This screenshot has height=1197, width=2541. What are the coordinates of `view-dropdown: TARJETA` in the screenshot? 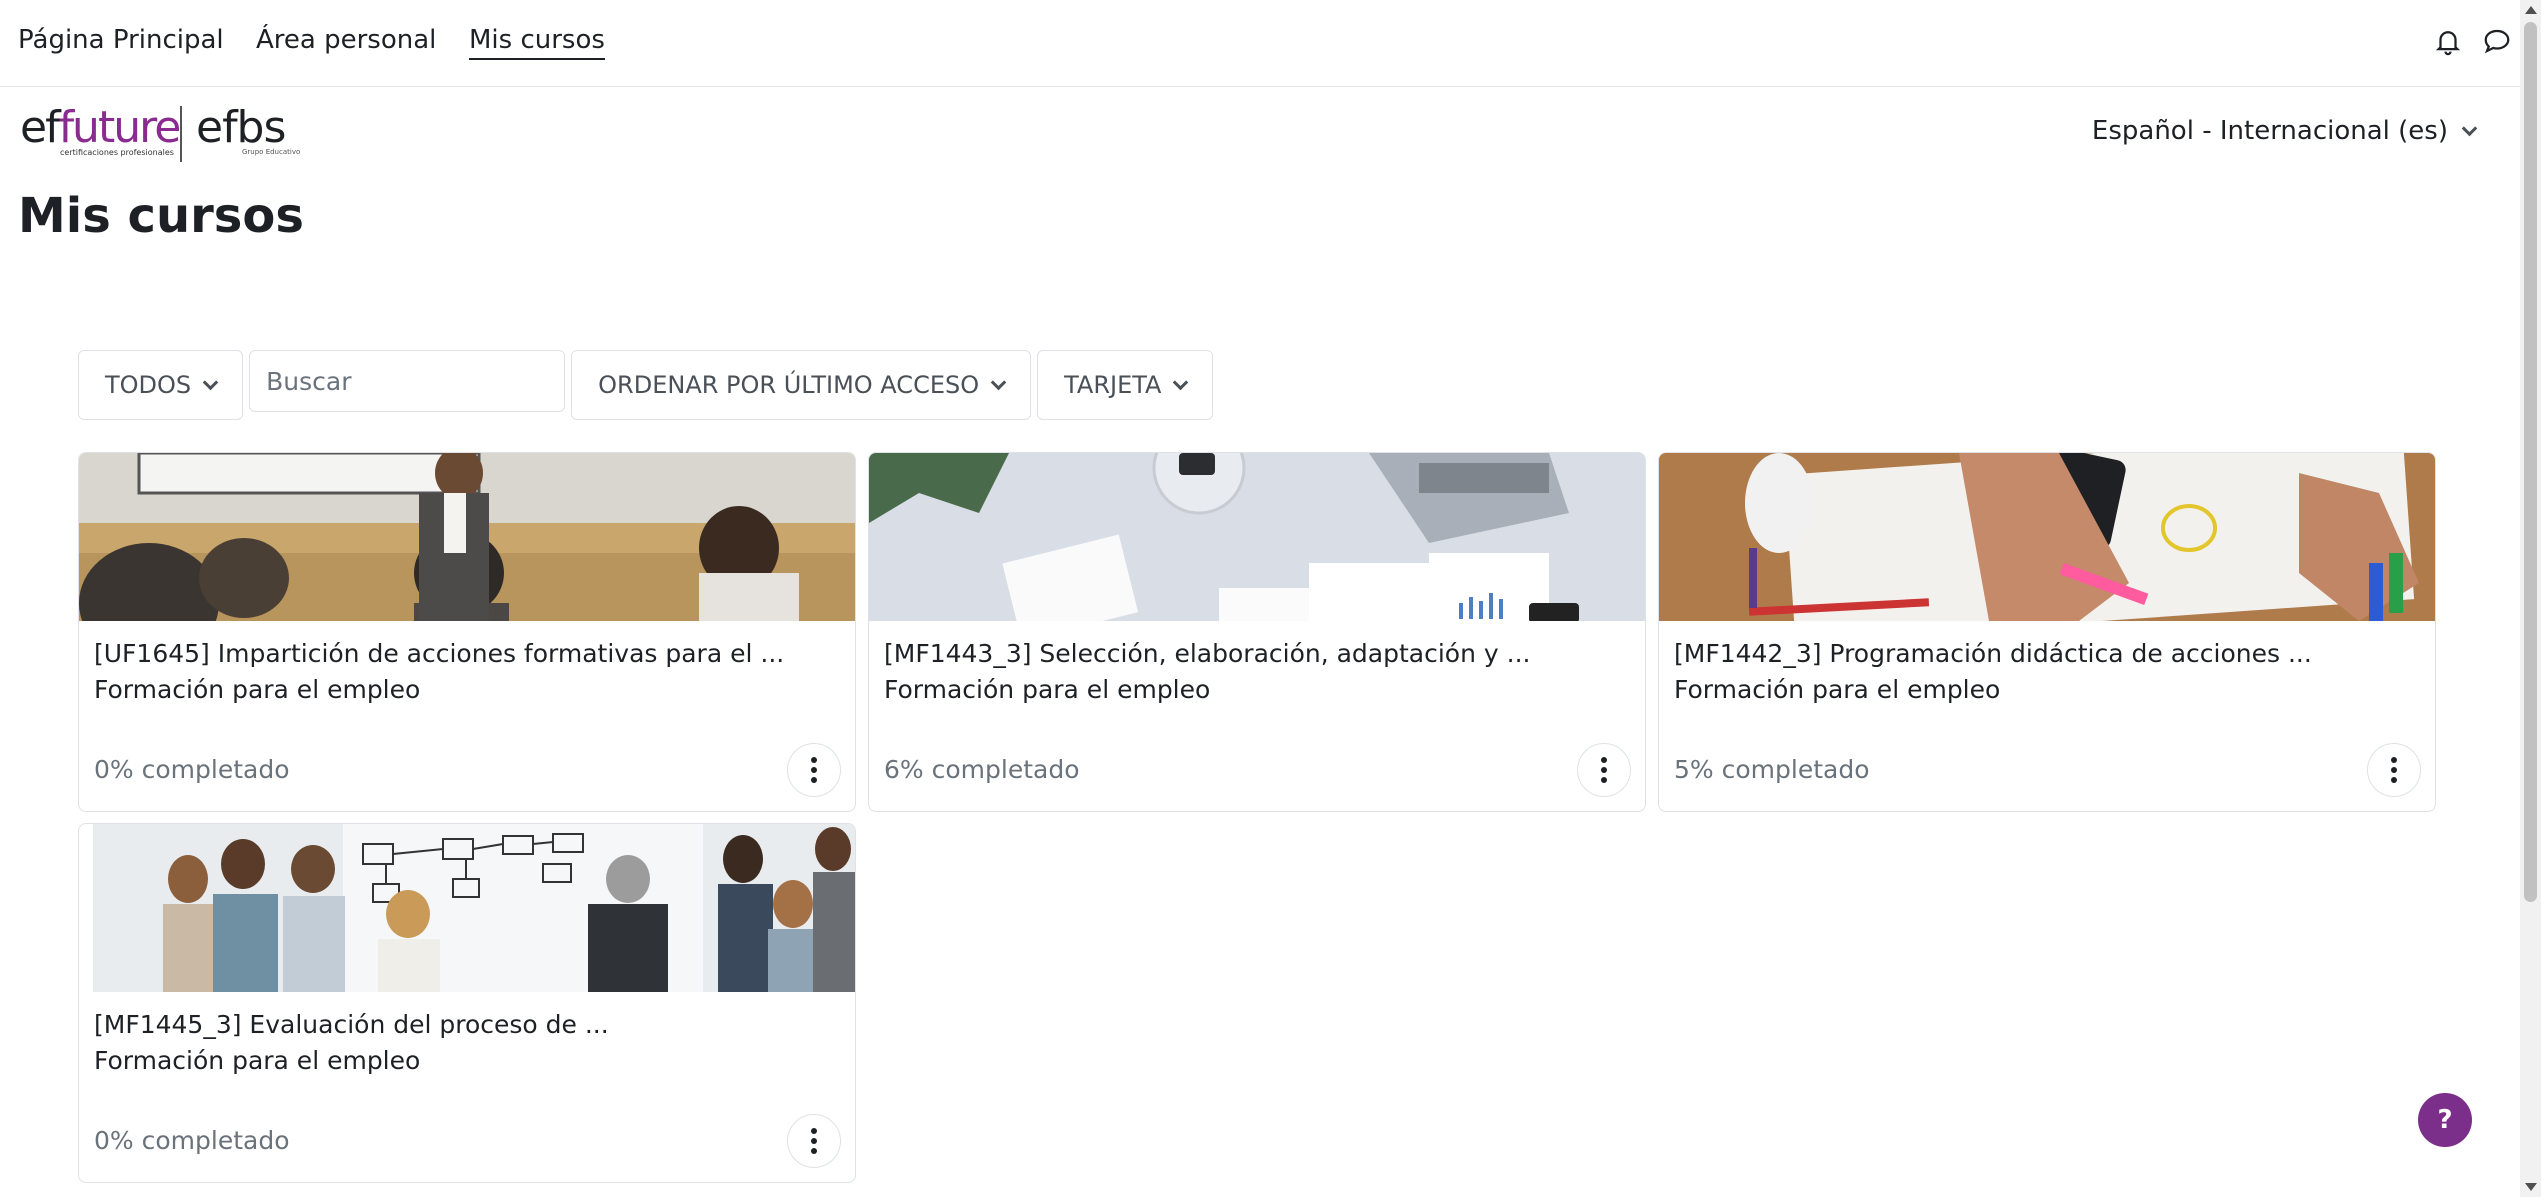 It's located at (1125, 385).